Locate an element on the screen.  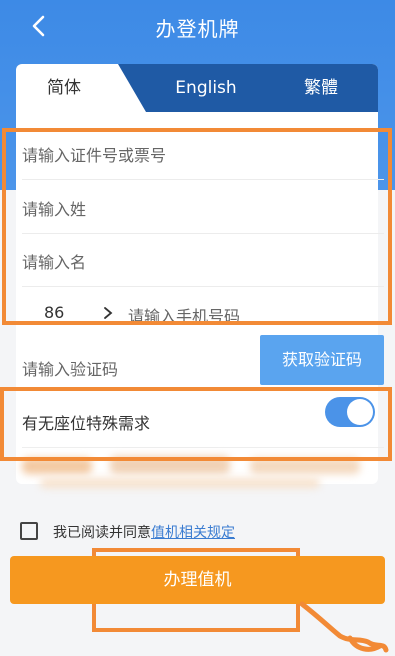
tab-traditional: 繁體 is located at coordinates (321, 88).